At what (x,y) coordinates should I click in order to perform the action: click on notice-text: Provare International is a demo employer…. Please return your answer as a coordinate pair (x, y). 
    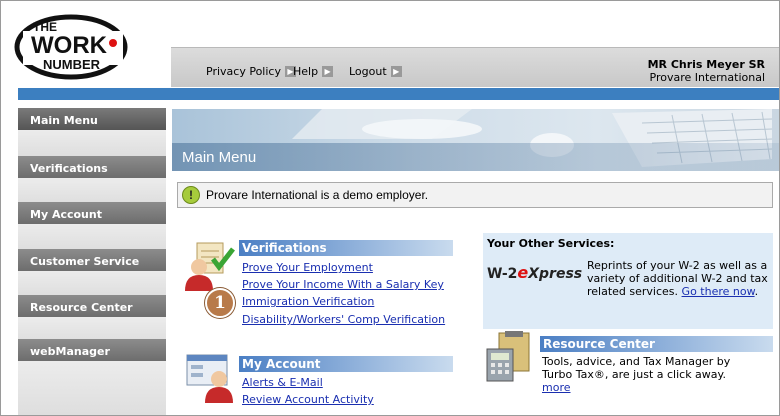
    Looking at the image, I should click on (317, 195).